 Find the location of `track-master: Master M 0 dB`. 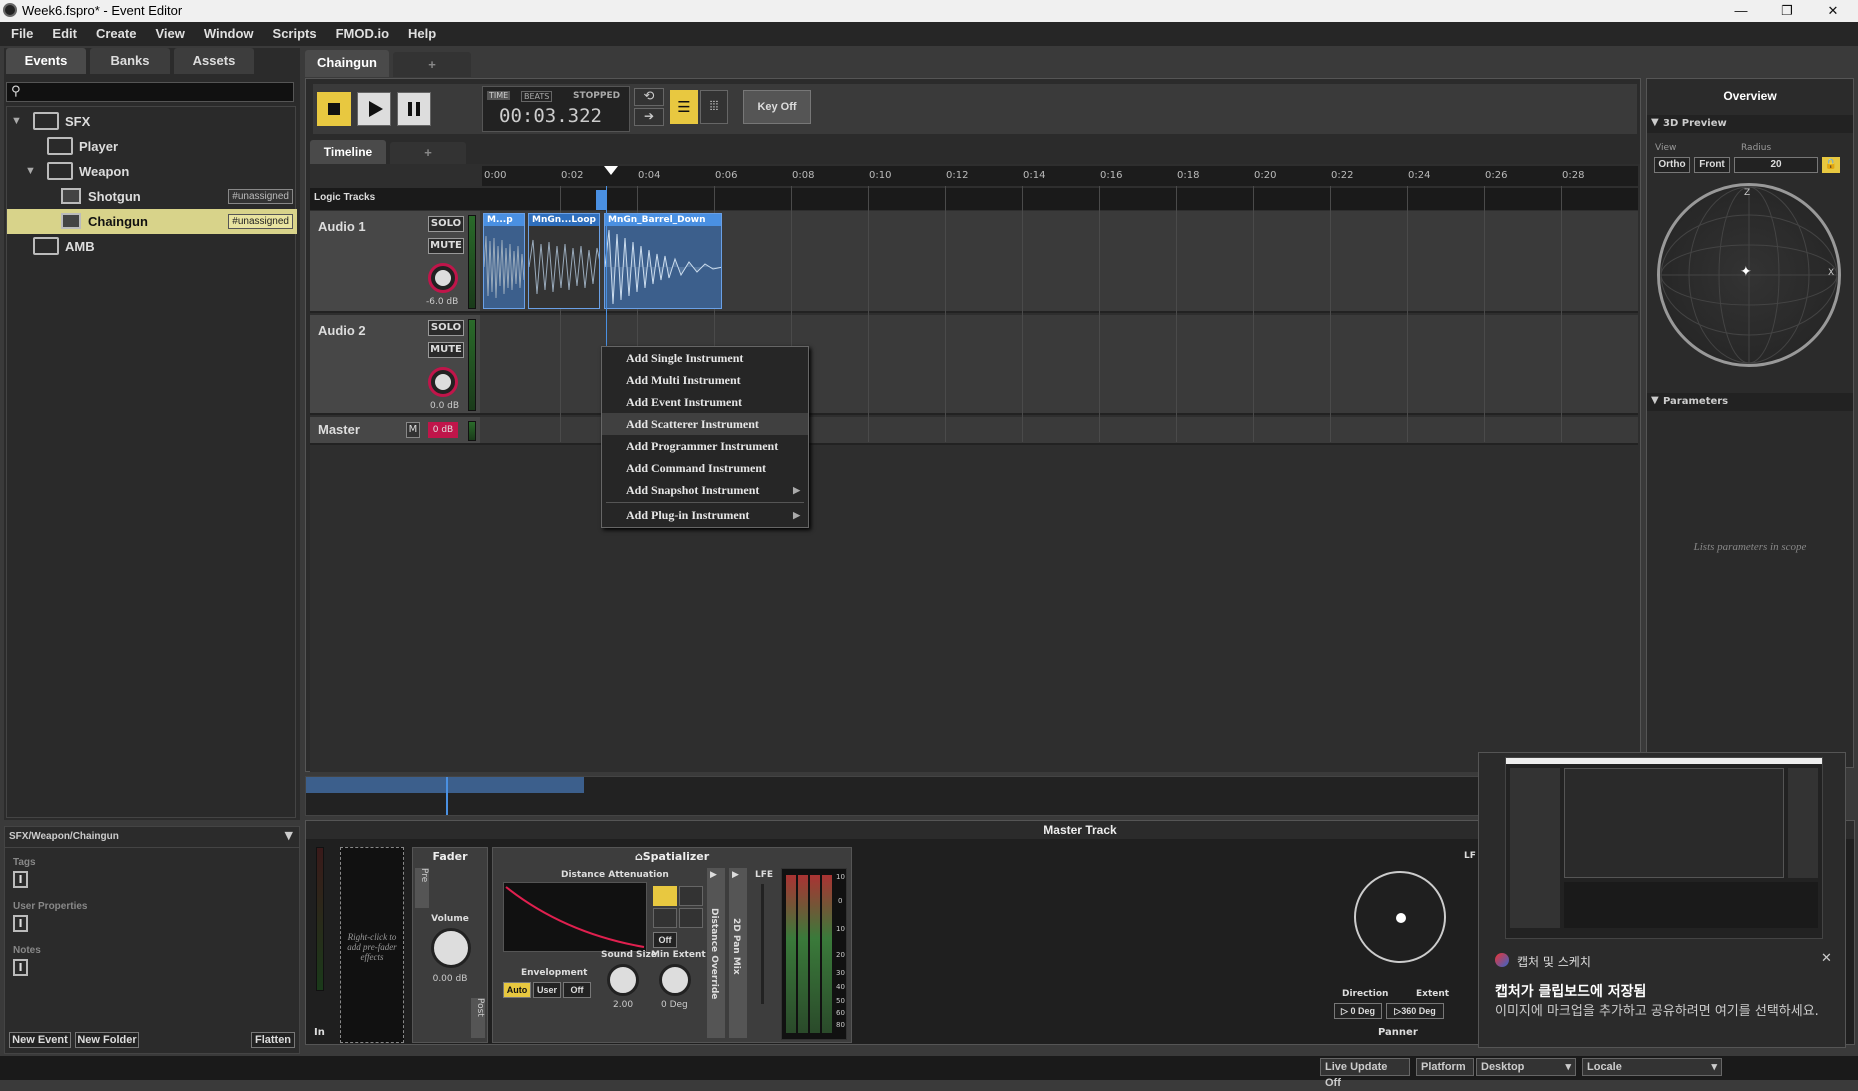

track-master: Master M 0 dB is located at coordinates (974, 431).